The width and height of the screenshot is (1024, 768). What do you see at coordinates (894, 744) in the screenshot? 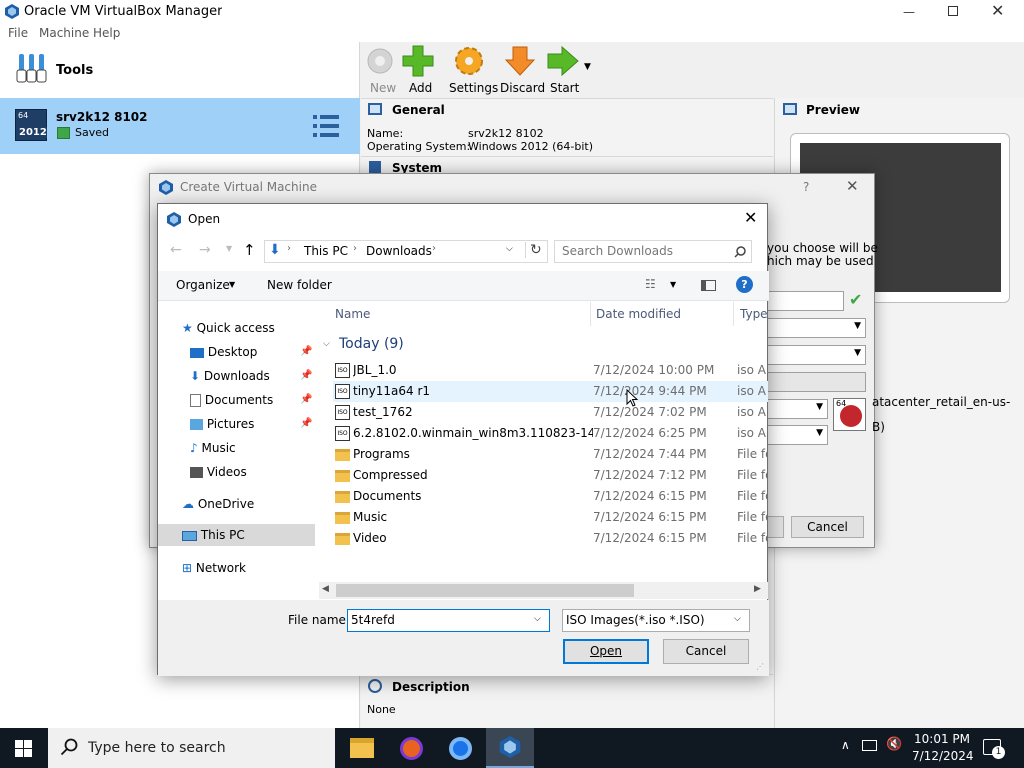
I see `volume-muted-icon: 🔇` at bounding box center [894, 744].